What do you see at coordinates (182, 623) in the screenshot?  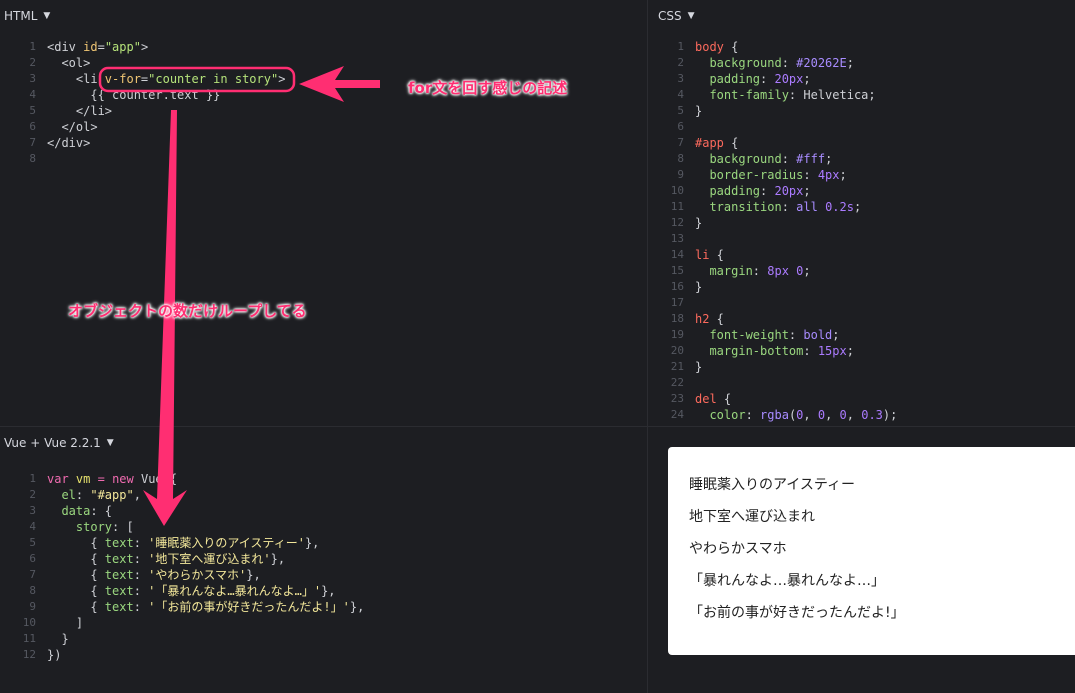 I see `js-code-line: 10 ]` at bounding box center [182, 623].